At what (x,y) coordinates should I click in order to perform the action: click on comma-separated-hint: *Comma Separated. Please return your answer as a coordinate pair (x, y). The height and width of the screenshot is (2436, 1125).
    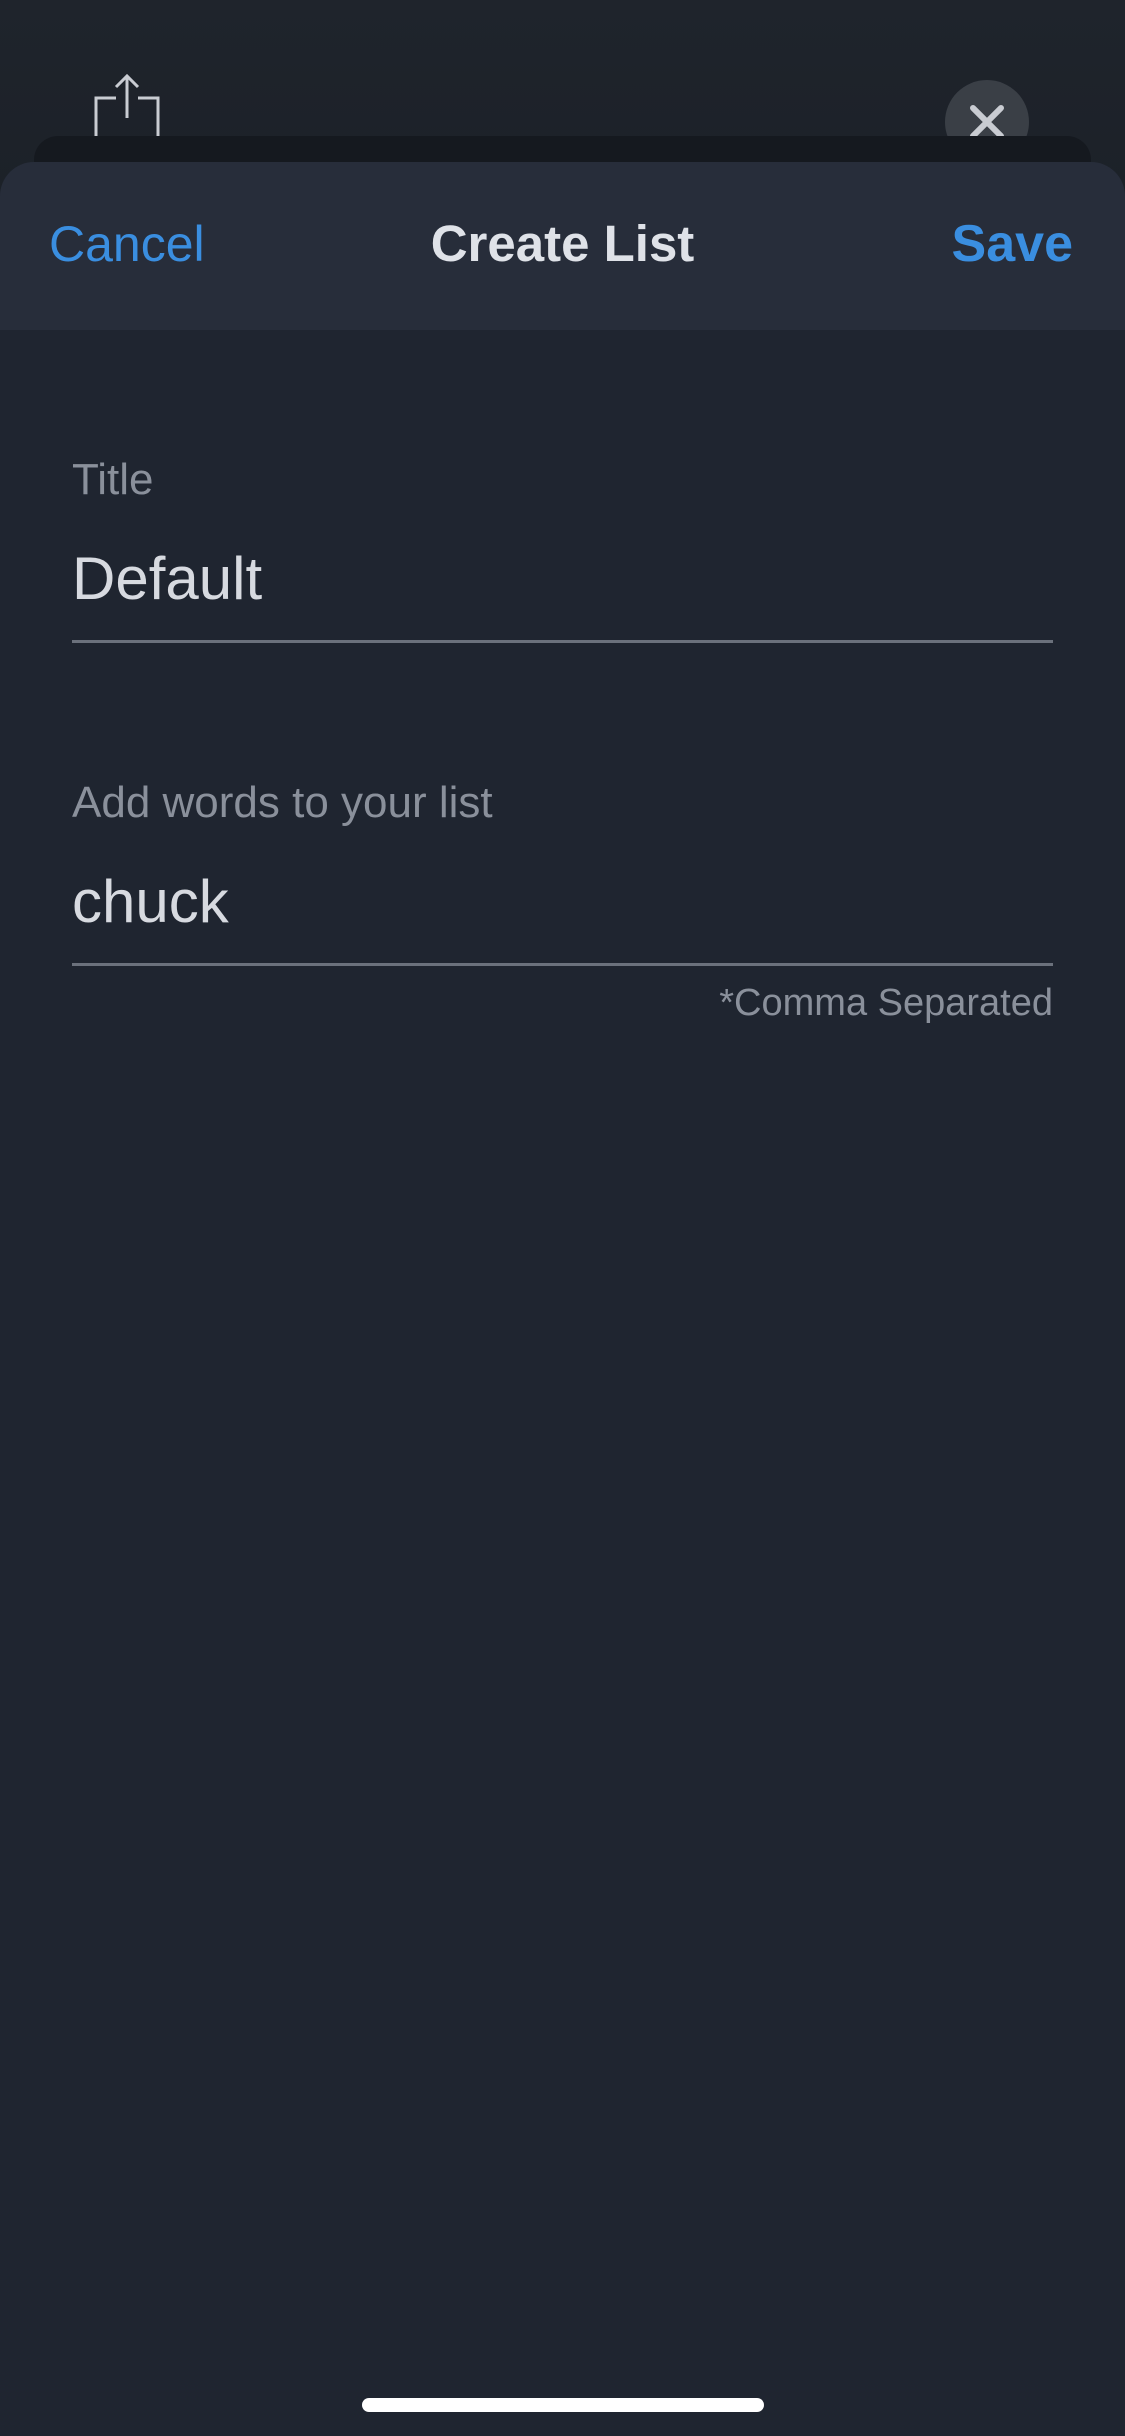
    Looking at the image, I should click on (886, 1003).